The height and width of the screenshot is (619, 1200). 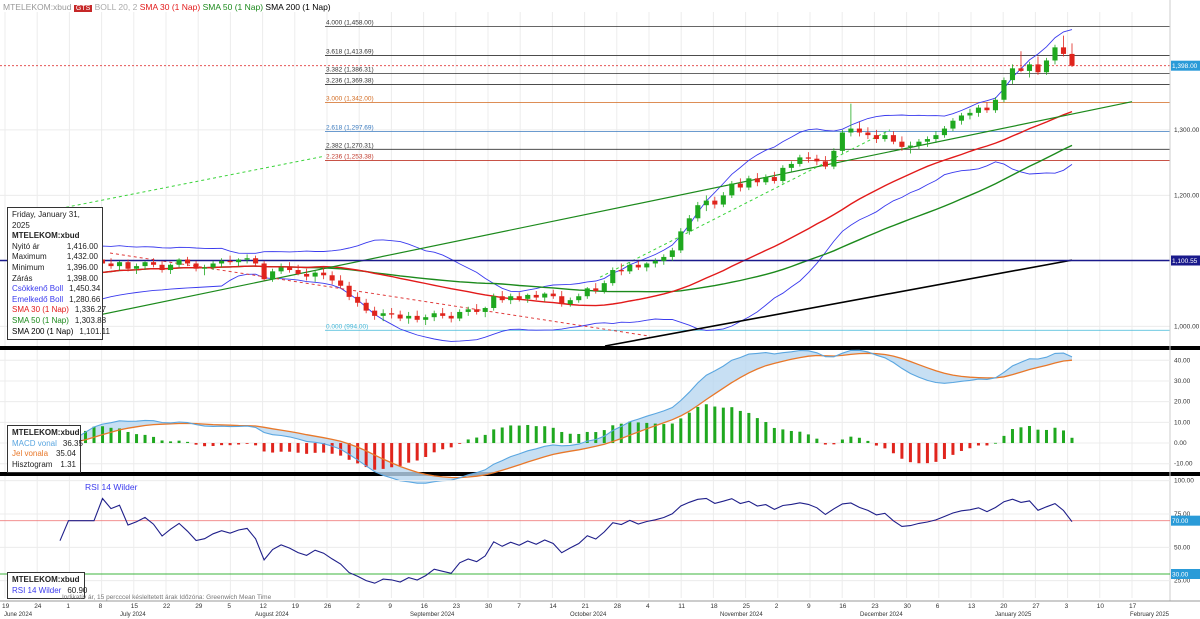 I want to click on header-sma50: SMA 50 (1 Nap), so click(x=233, y=7).